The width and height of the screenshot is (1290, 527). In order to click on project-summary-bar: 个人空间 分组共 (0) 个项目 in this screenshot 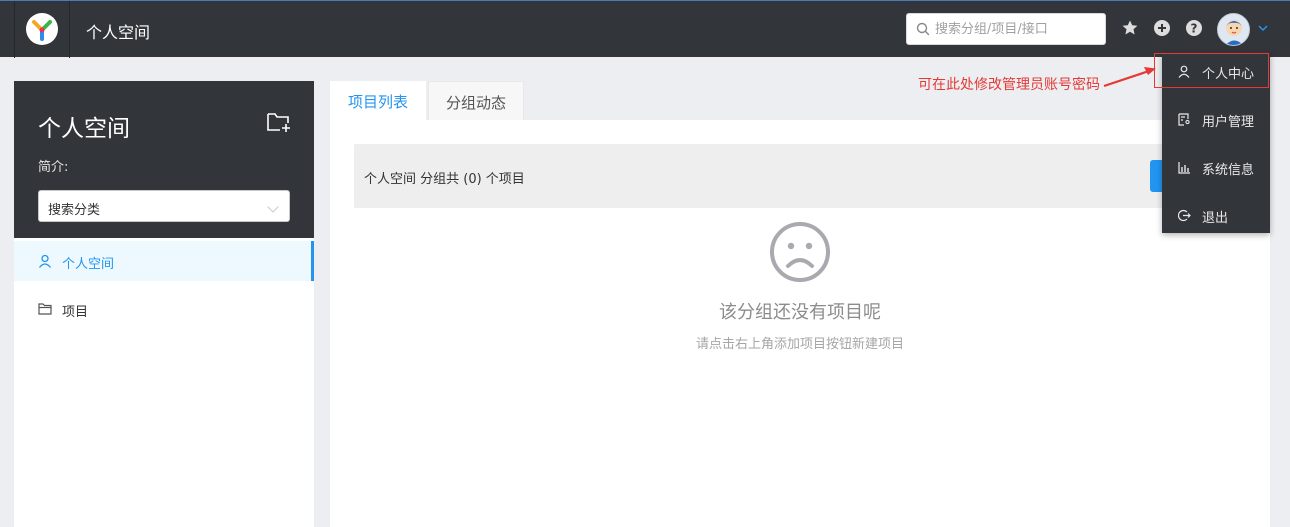, I will do `click(800, 176)`.